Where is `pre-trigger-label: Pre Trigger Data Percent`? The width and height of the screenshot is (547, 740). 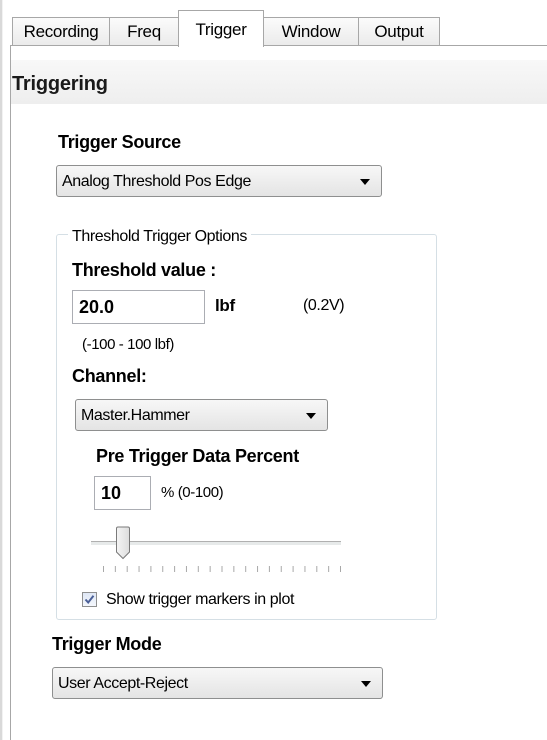 pre-trigger-label: Pre Trigger Data Percent is located at coordinates (197, 456).